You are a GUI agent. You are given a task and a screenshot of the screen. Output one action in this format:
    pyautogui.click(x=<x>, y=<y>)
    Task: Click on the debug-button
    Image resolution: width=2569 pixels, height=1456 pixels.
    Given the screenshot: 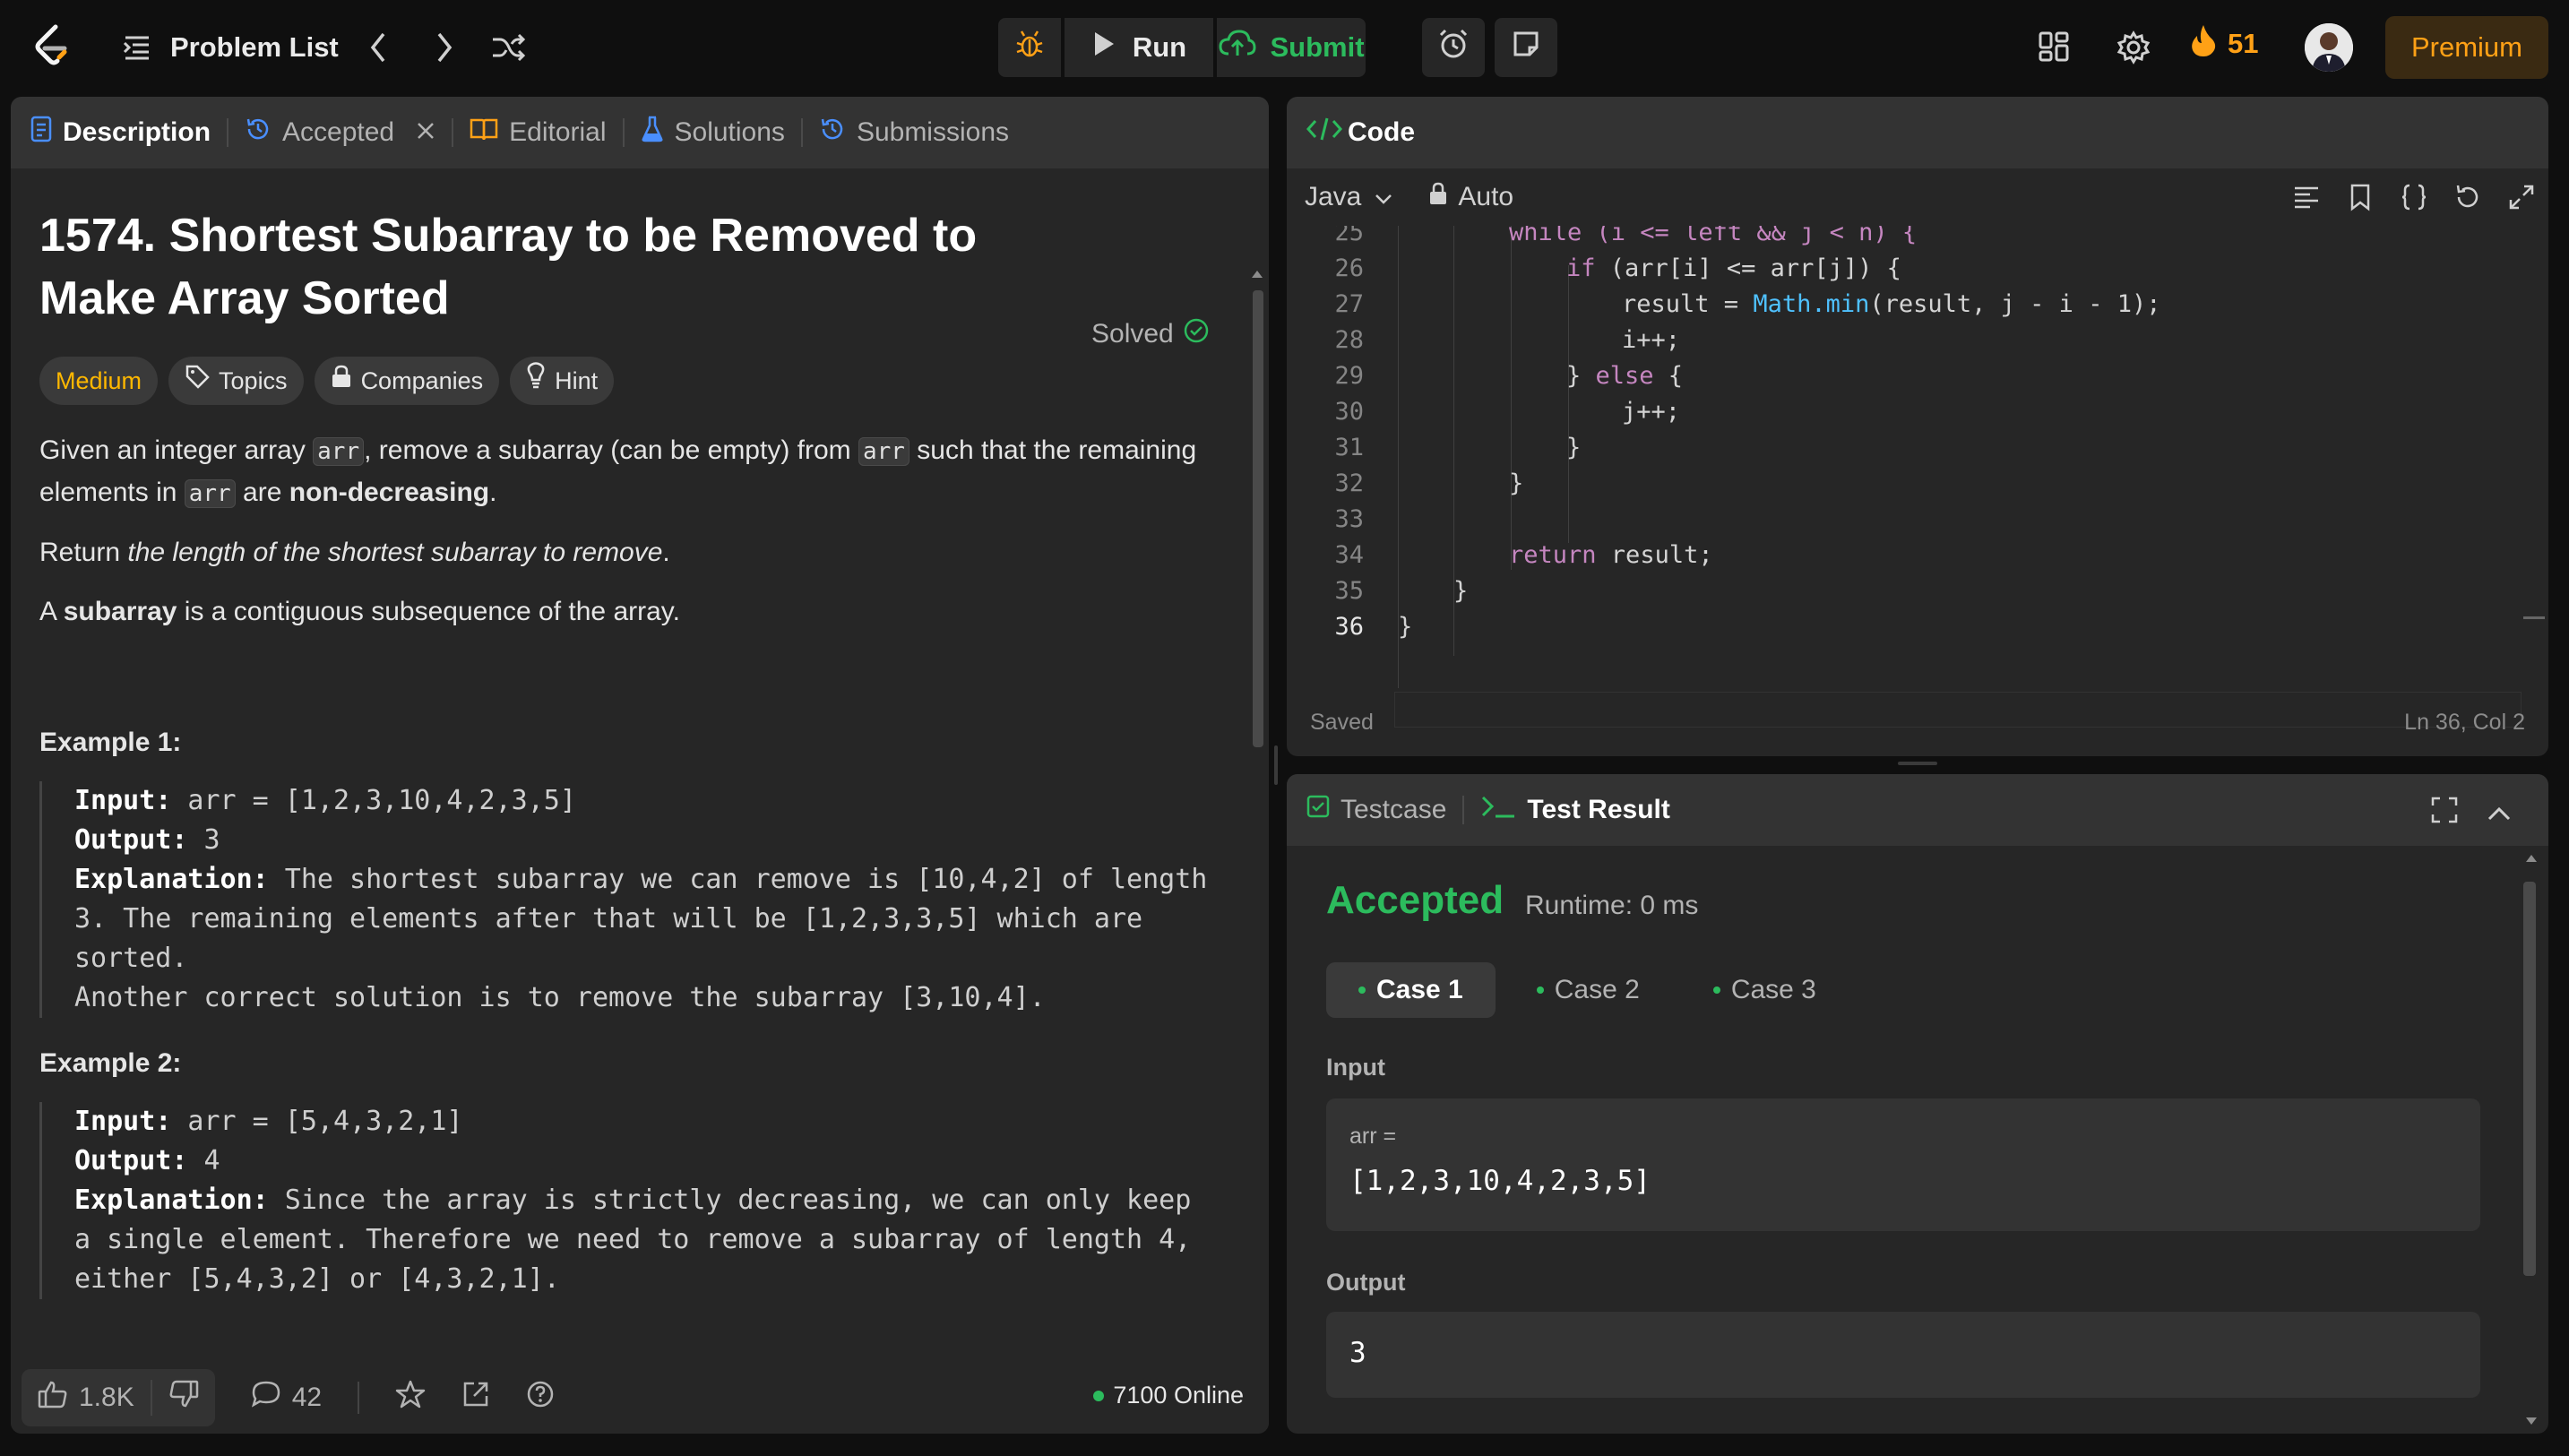 What is the action you would take?
    pyautogui.click(x=1029, y=48)
    